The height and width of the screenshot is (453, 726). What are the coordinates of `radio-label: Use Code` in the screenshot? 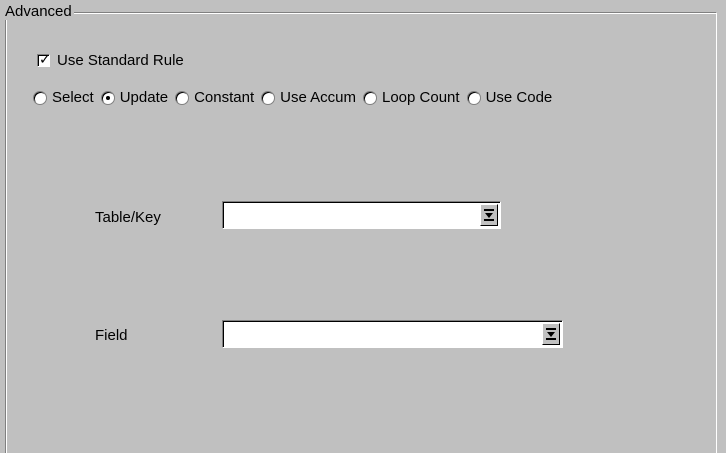 It's located at (519, 97).